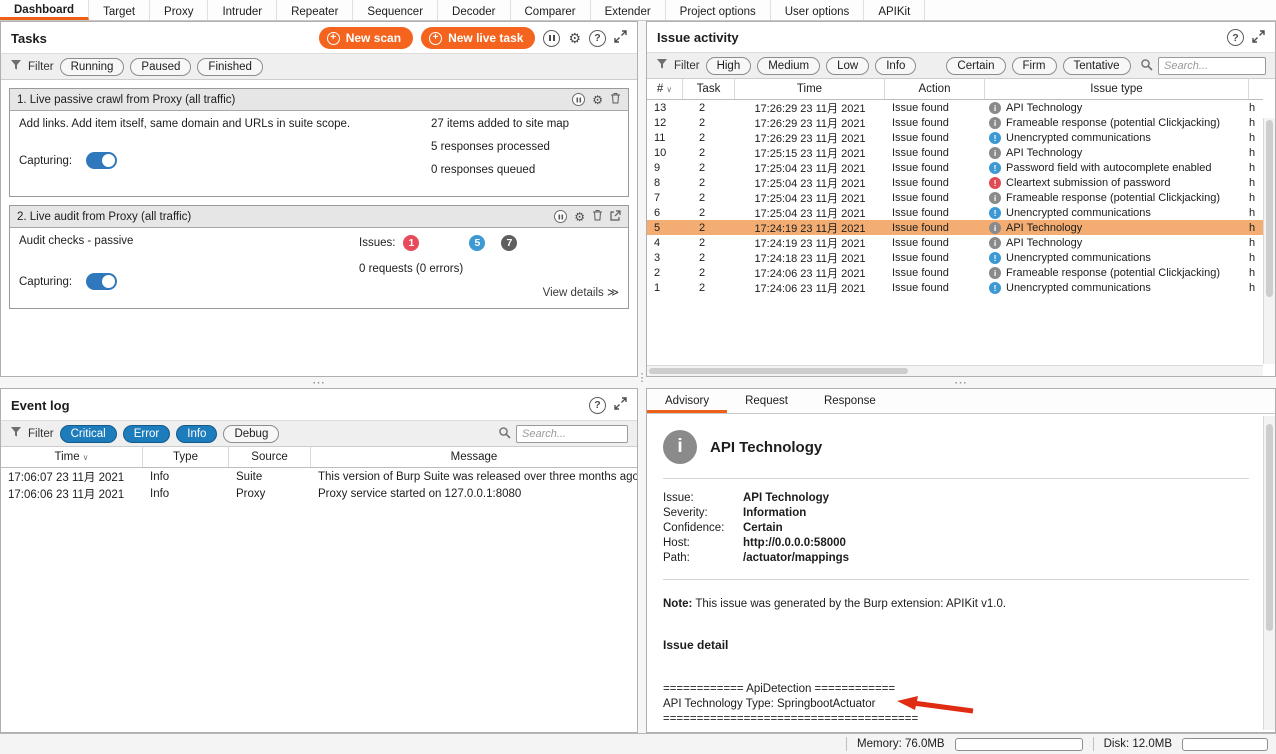 Image resolution: width=1276 pixels, height=754 pixels. What do you see at coordinates (1235, 37) in the screenshot?
I see `issue-activity-help-icon: ?` at bounding box center [1235, 37].